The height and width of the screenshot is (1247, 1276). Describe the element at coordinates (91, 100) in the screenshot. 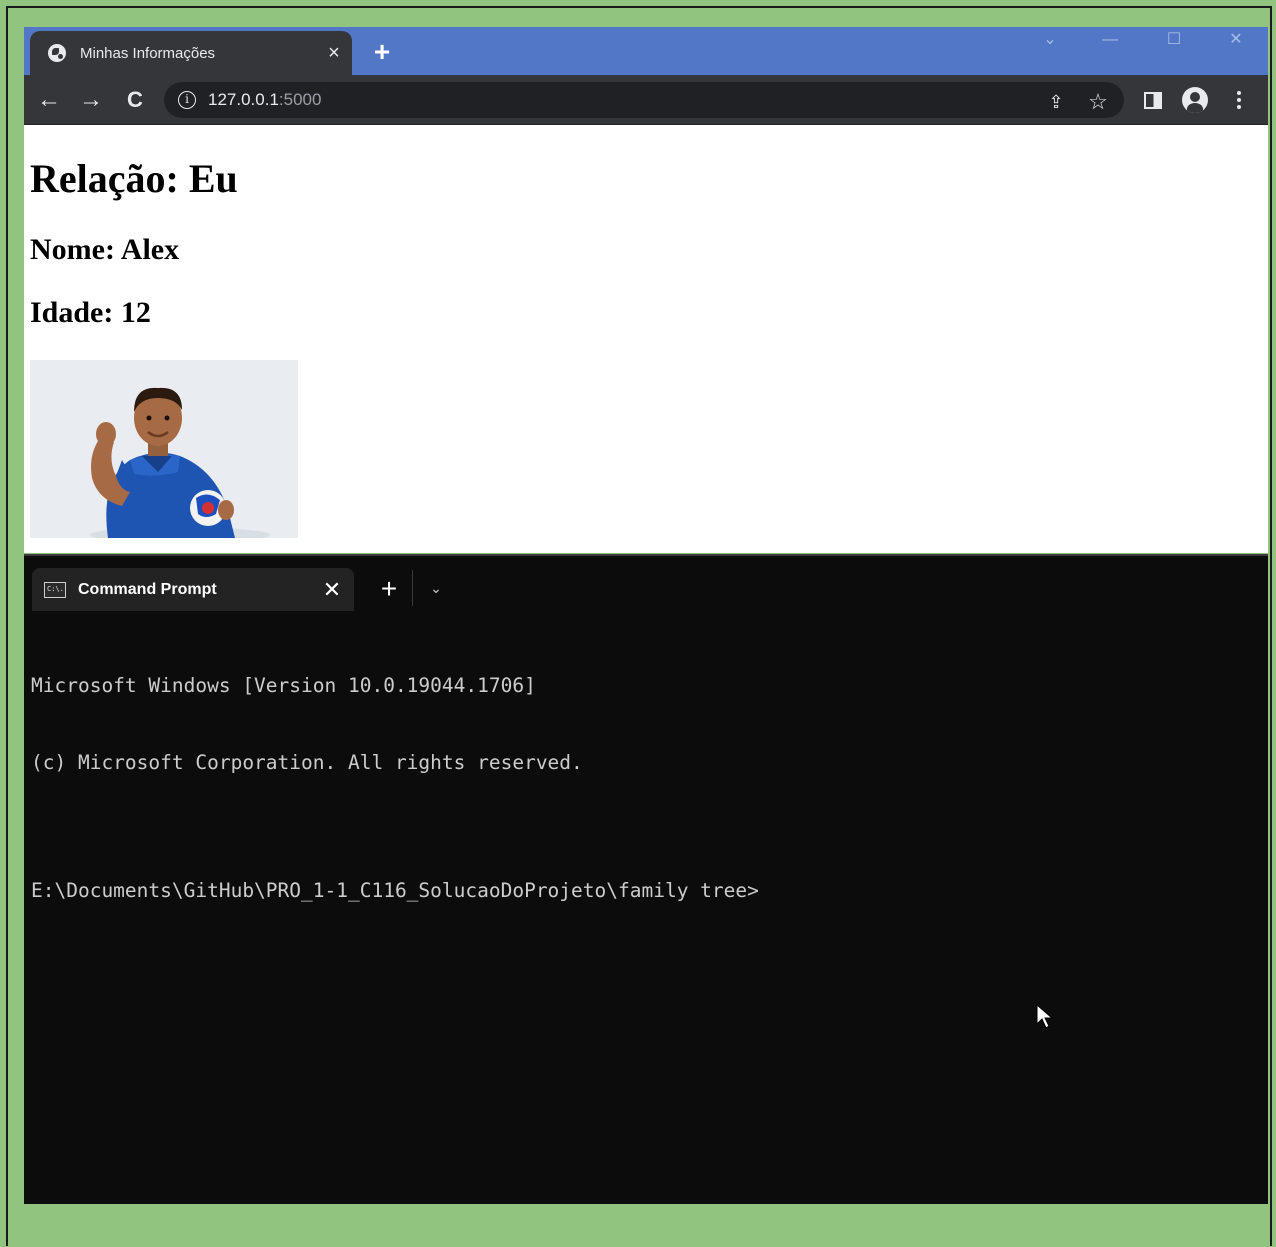

I see `forward-button: →` at that location.